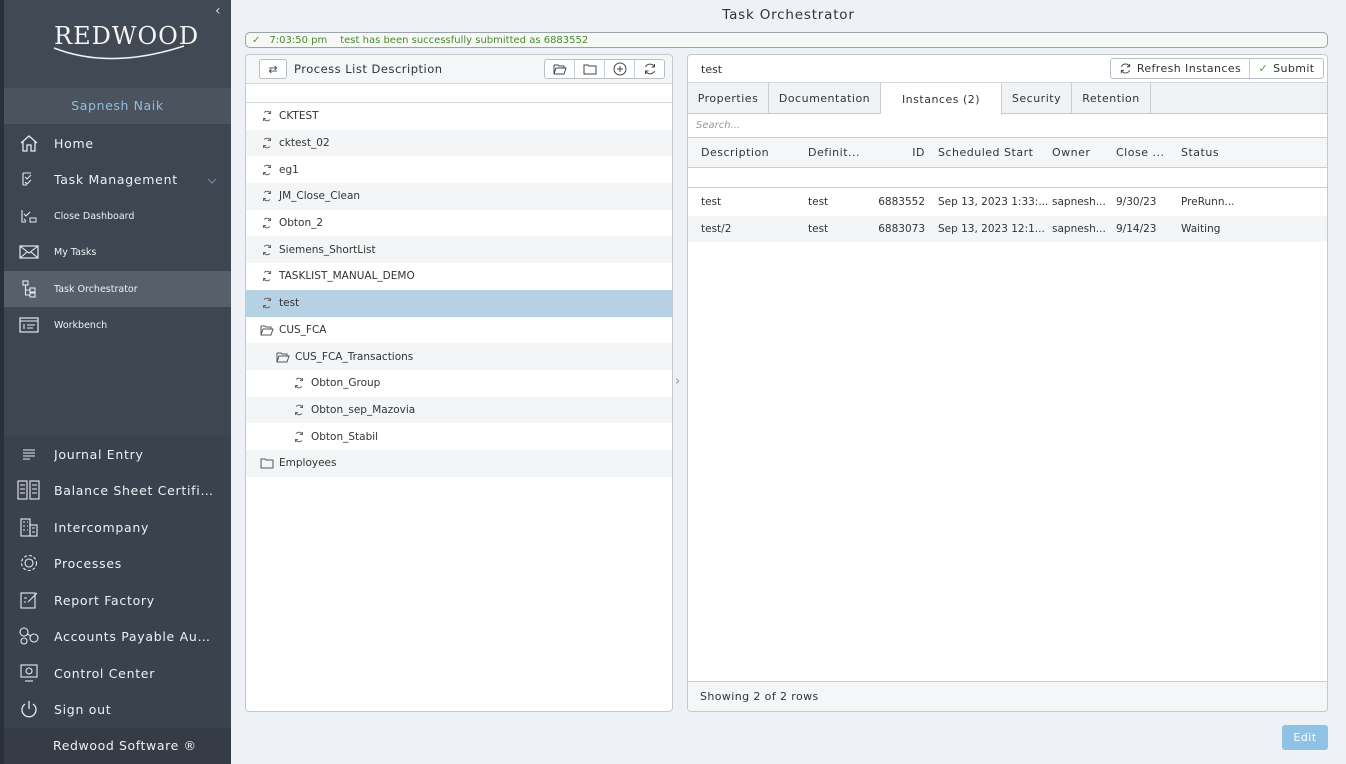  Describe the element at coordinates (29, 252) in the screenshot. I see `envelope-icon` at that location.